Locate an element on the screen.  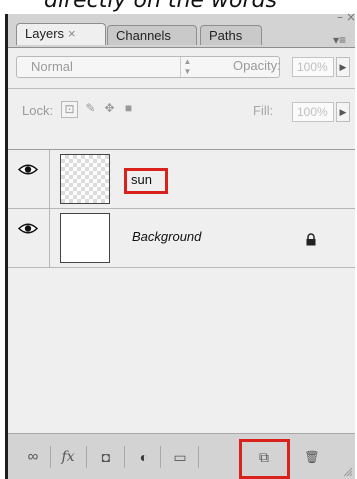
lock-label: Lock: is located at coordinates (38, 110).